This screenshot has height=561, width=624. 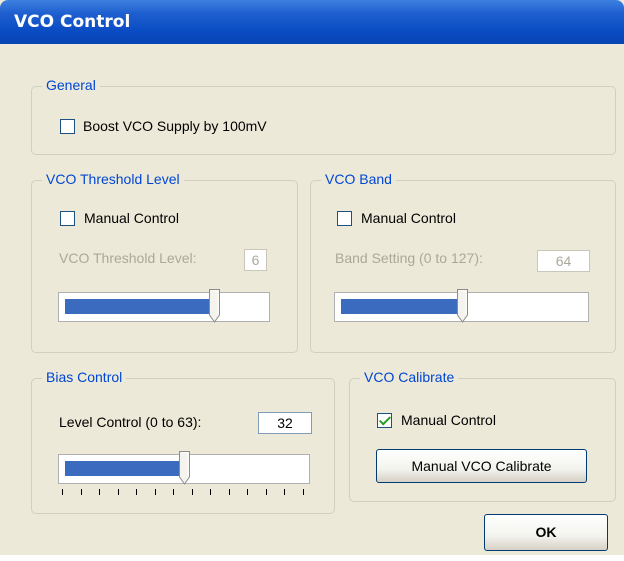 What do you see at coordinates (285, 423) in the screenshot?
I see `bias-level-field: 32` at bounding box center [285, 423].